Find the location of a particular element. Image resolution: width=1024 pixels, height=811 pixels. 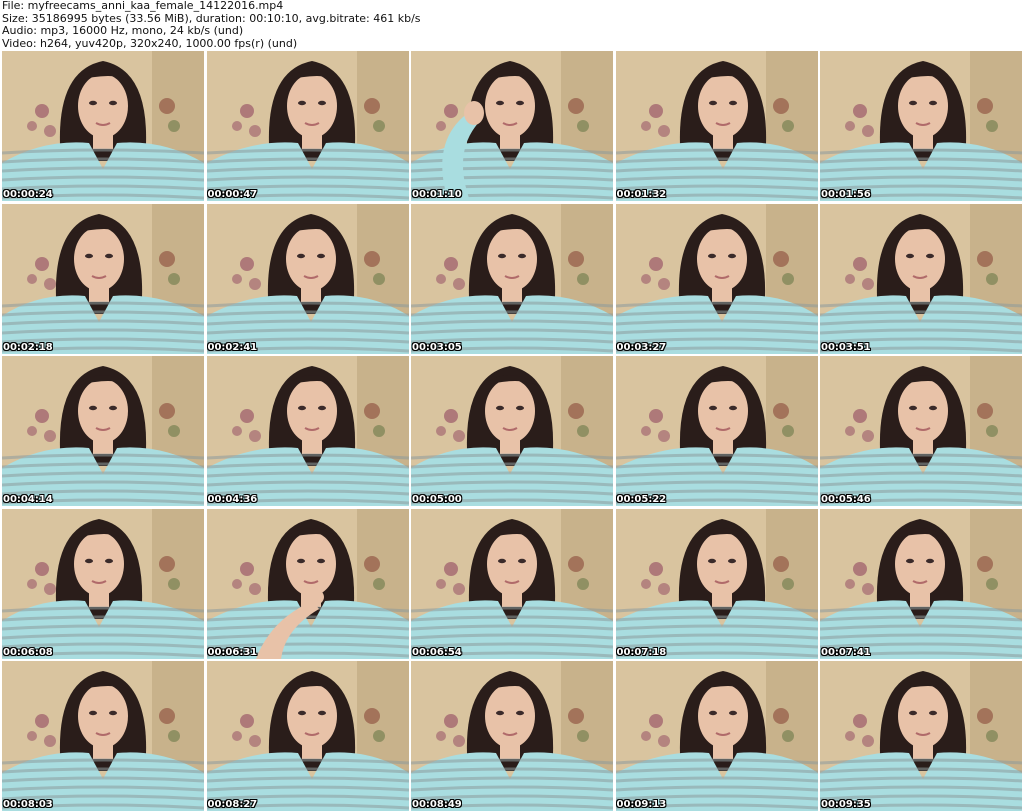

thumbnail-frame: 00:01:32 is located at coordinates (716, 126).